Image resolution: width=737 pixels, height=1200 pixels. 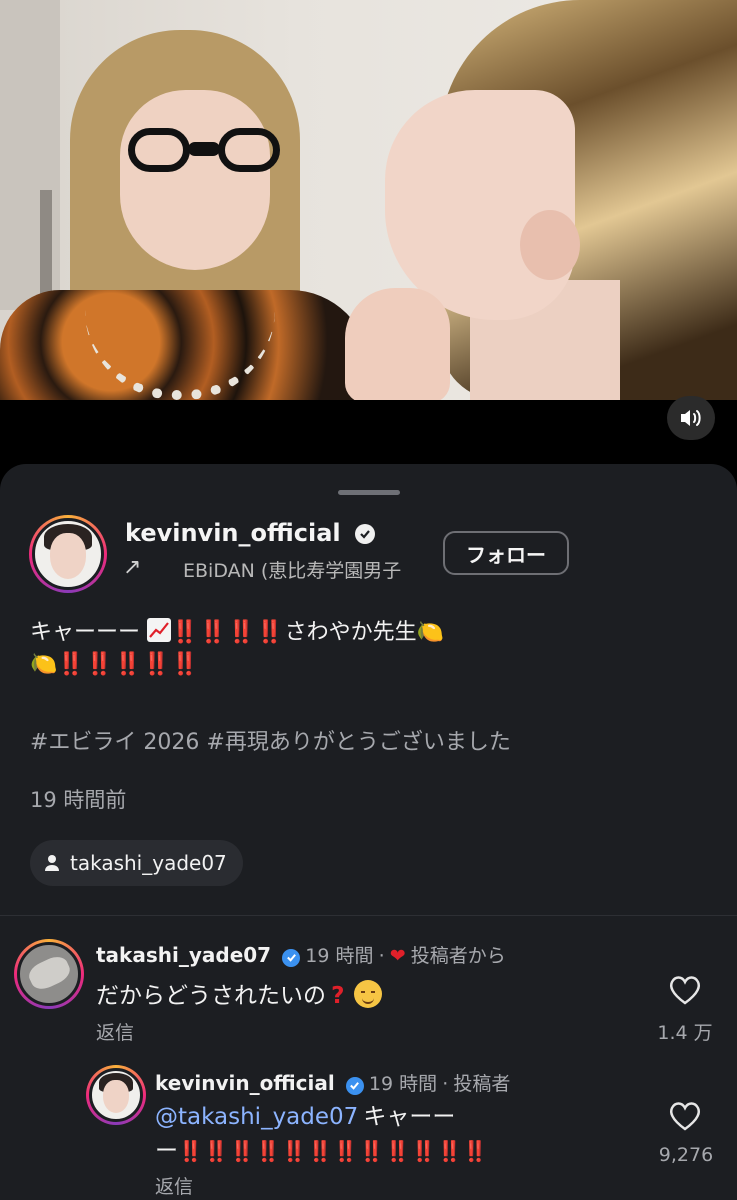 I want to click on tagged-username: takashi_yade07, so click(x=148, y=863).